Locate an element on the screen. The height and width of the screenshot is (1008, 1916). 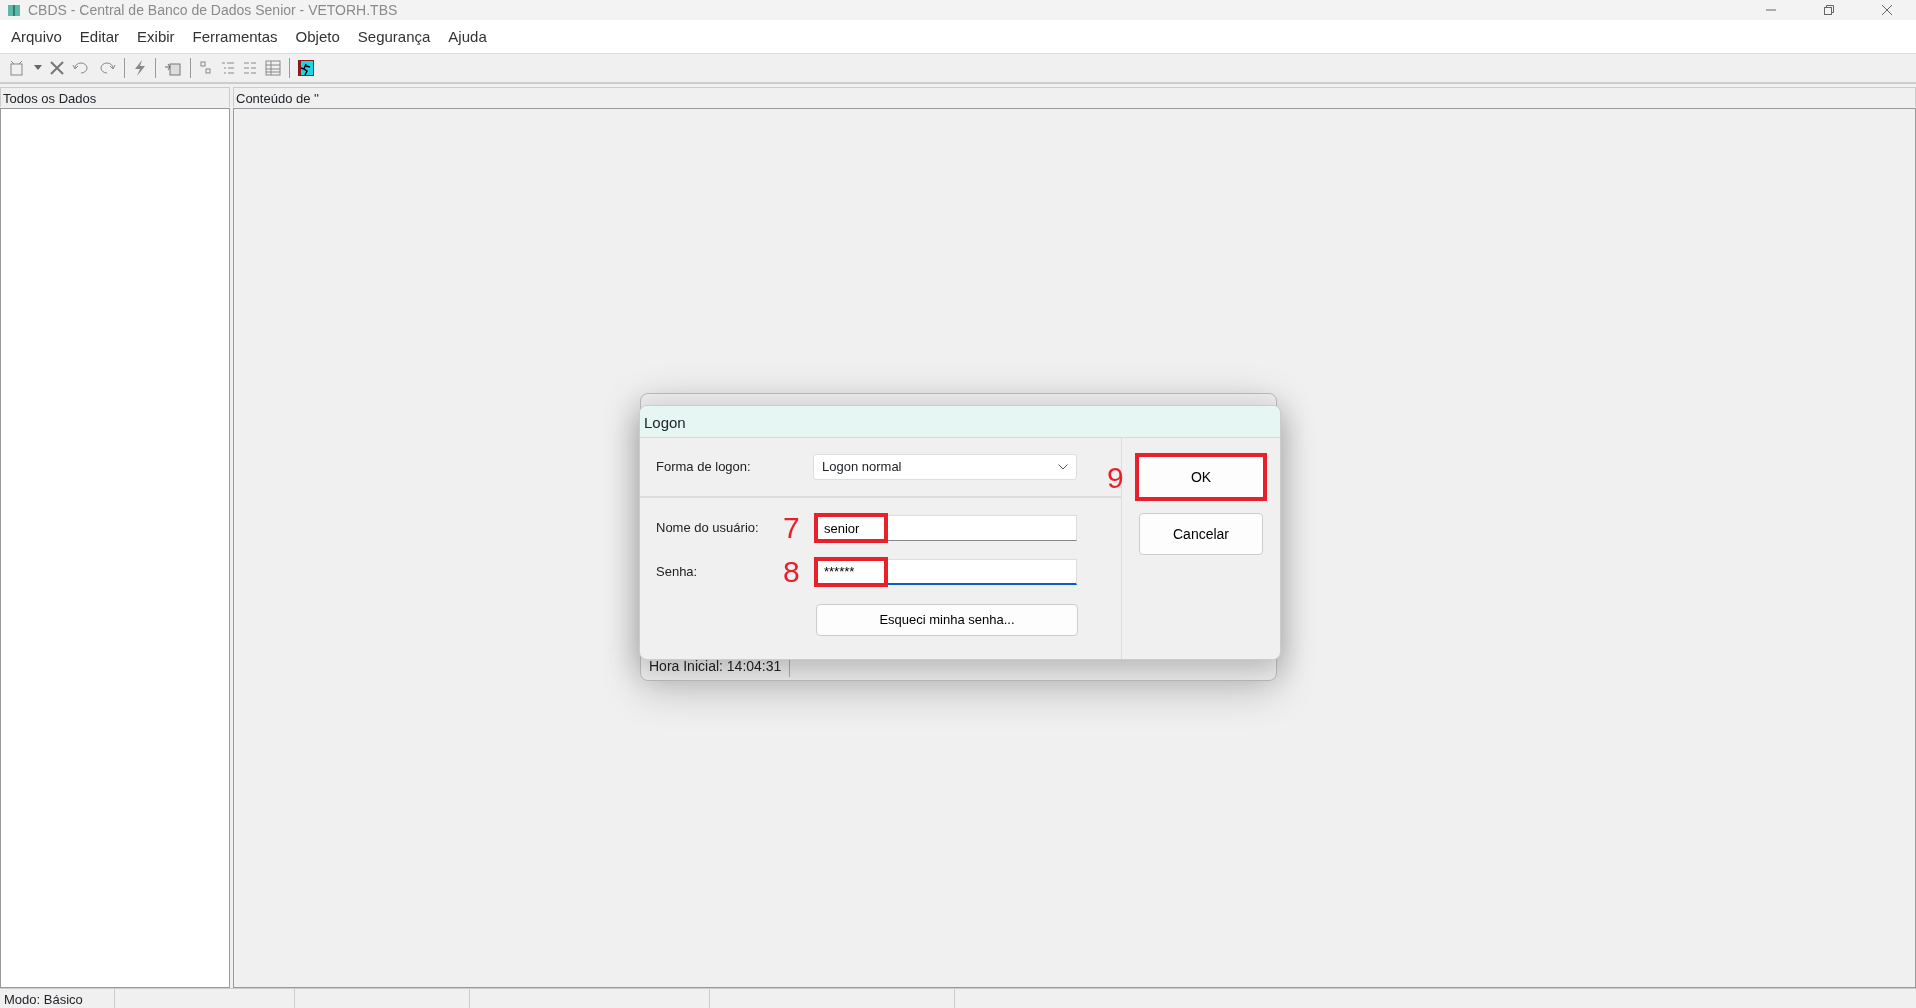
redo-icon is located at coordinates (107, 67).